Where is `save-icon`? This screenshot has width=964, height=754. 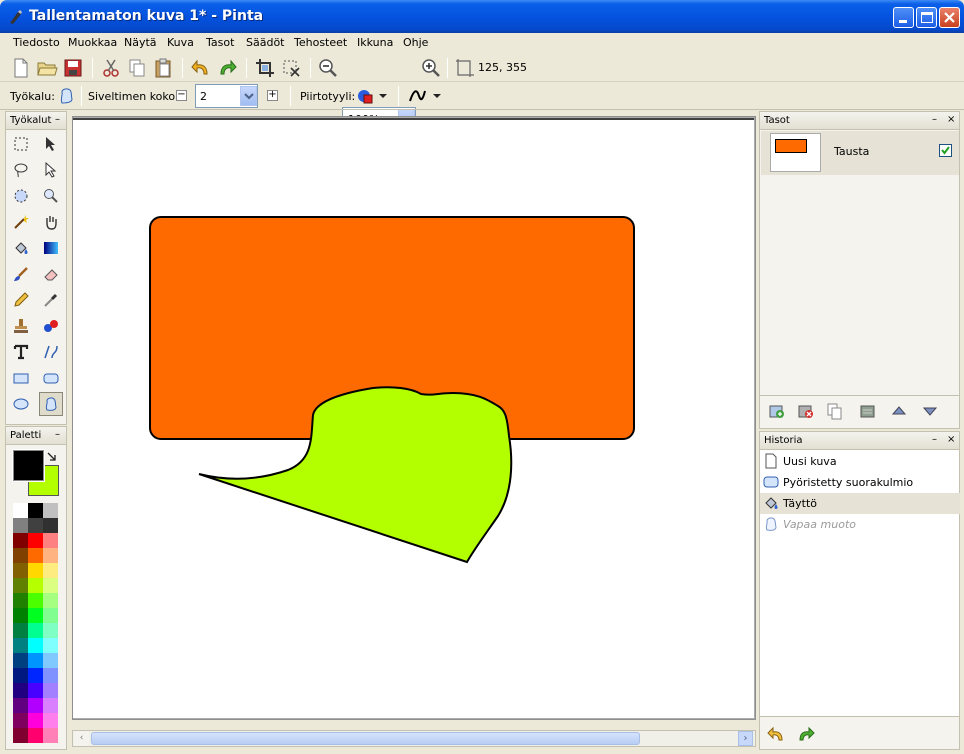 save-icon is located at coordinates (73, 68).